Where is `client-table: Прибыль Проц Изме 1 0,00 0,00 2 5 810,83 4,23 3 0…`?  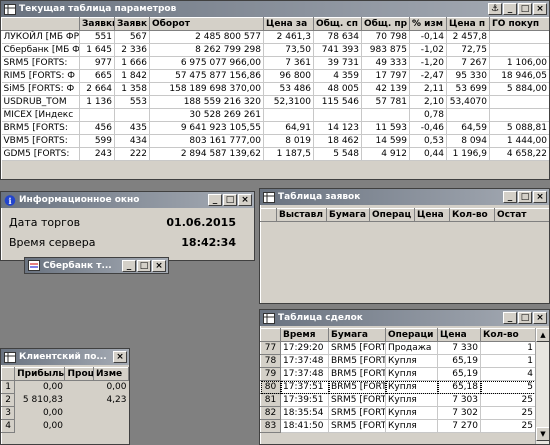 client-table: Прибыль Проц Изме 1 0,00 0,00 2 5 810,83 4,23 3 0… is located at coordinates (65, 400).